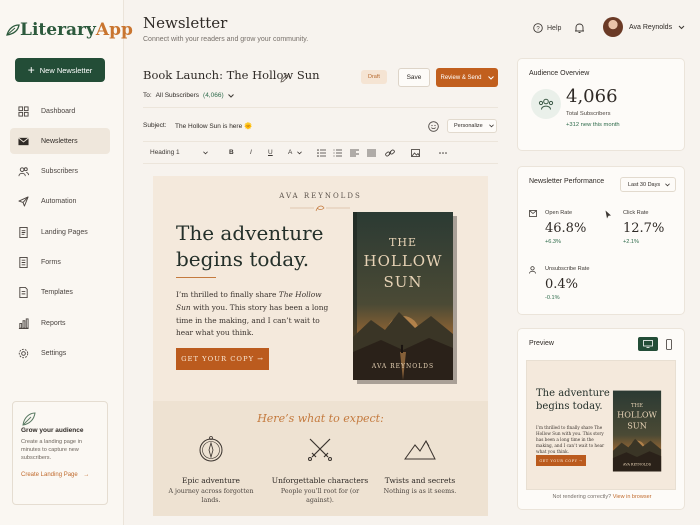 The height and width of the screenshot is (525, 700). I want to click on sidebar-item-subscribers: Subscribers, so click(60, 172).